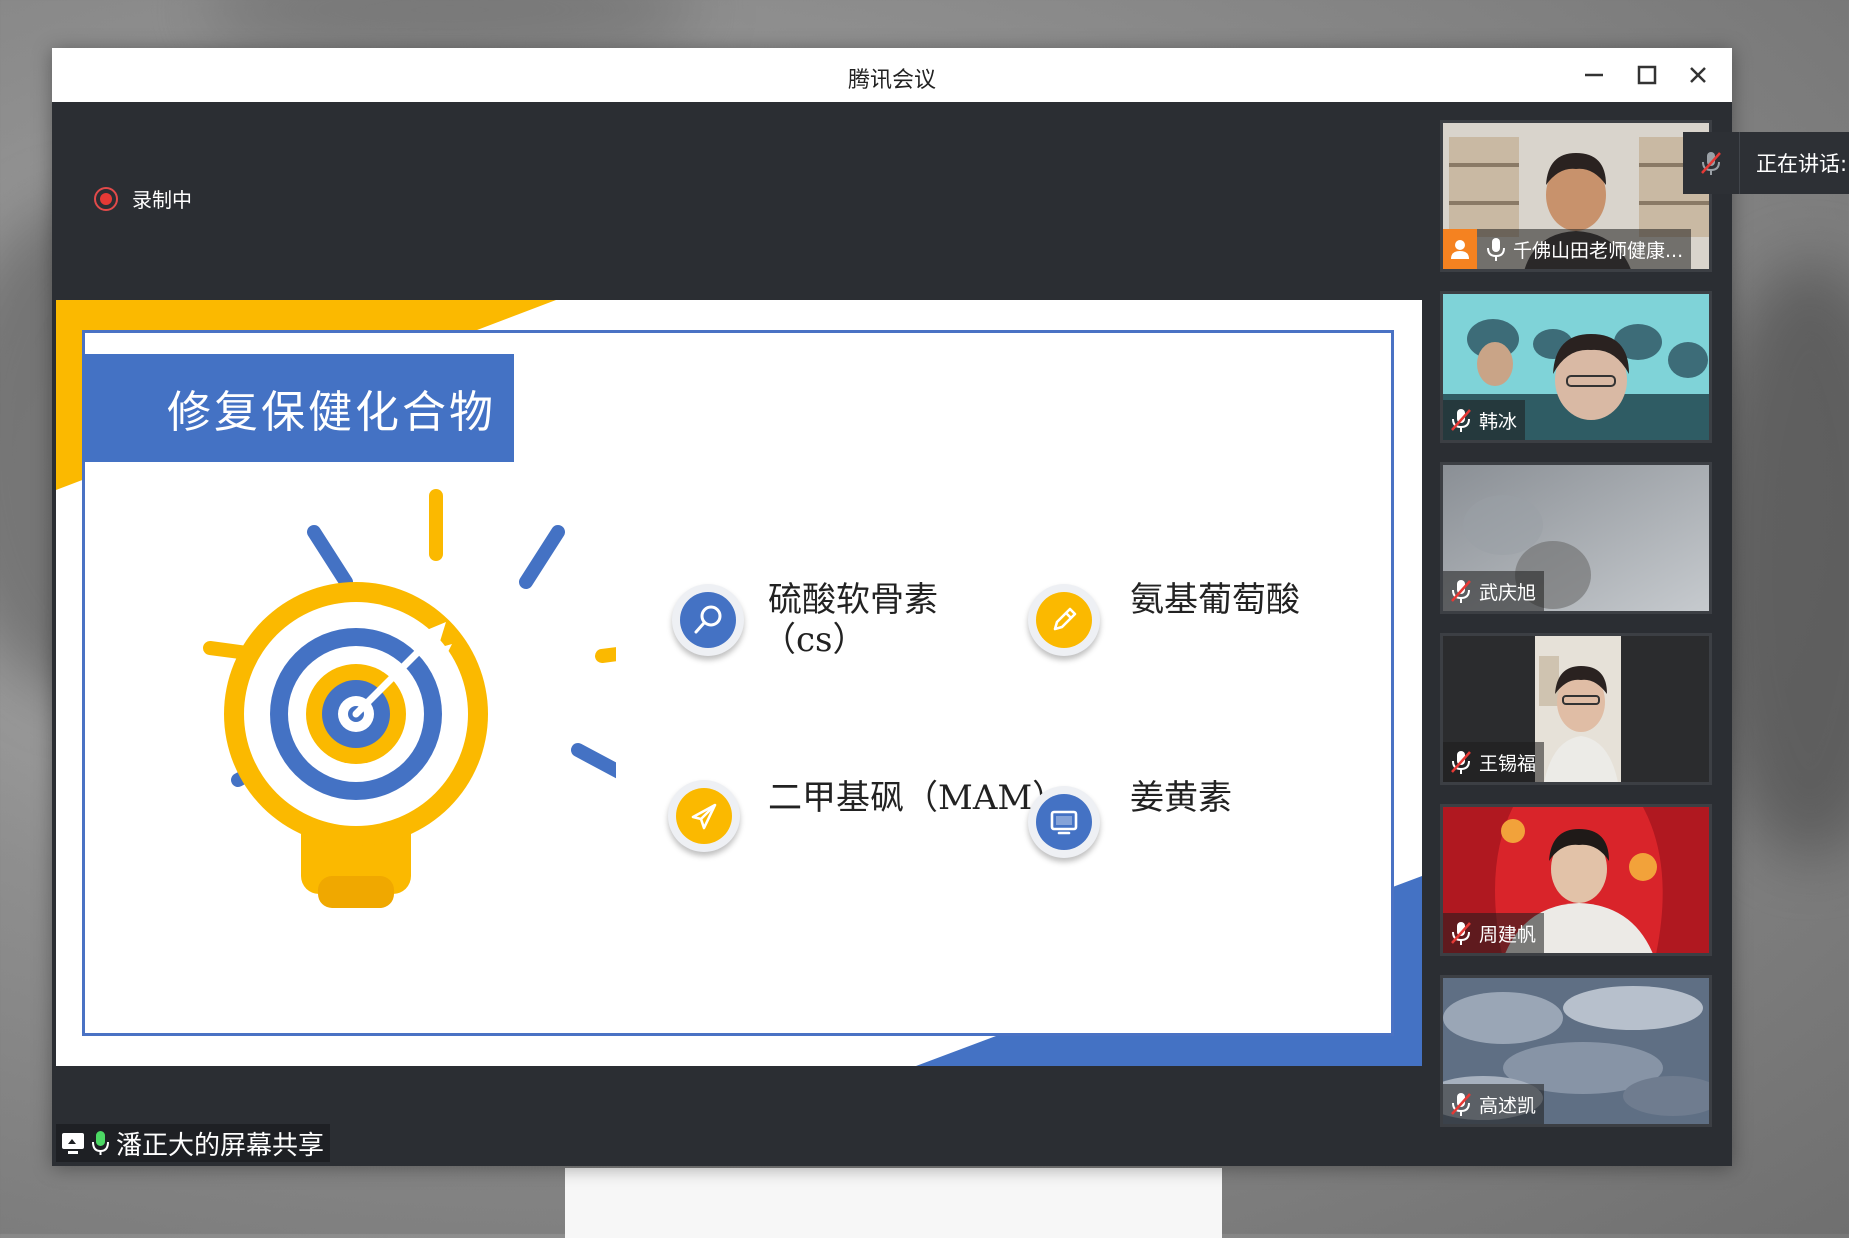  I want to click on maximize-button, so click(1646, 75).